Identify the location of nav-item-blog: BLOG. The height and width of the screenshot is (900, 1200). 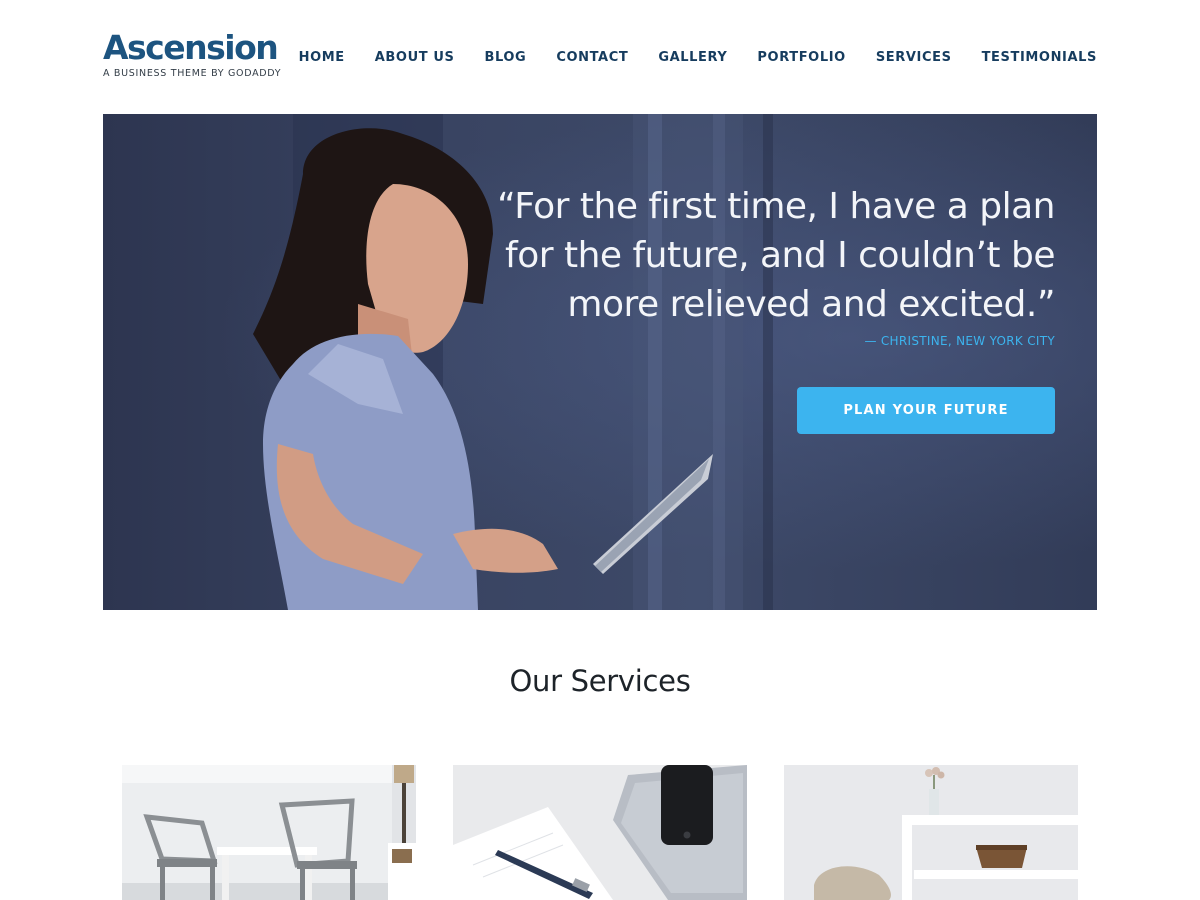
(505, 58).